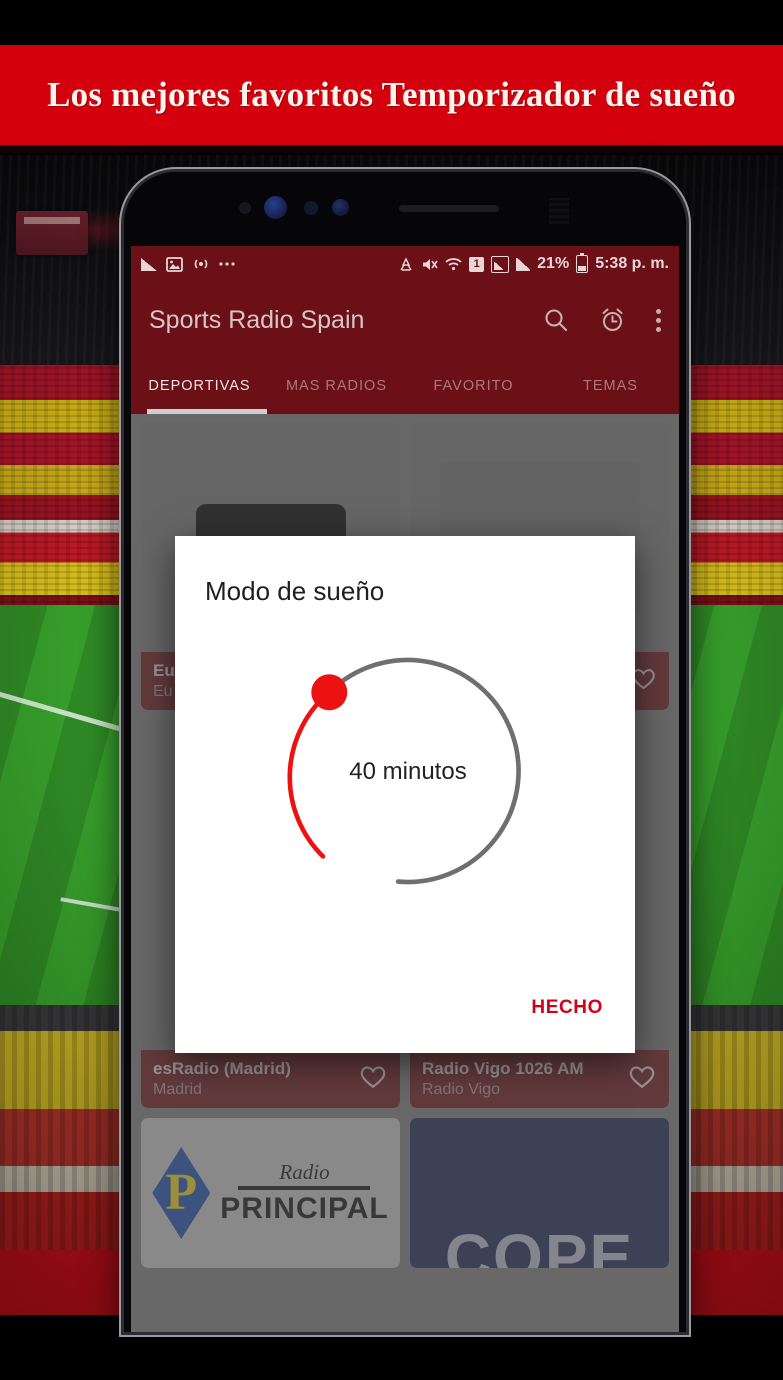 Image resolution: width=783 pixels, height=1380 pixels. Describe the element at coordinates (275, 207) in the screenshot. I see `front-camera-icon` at that location.